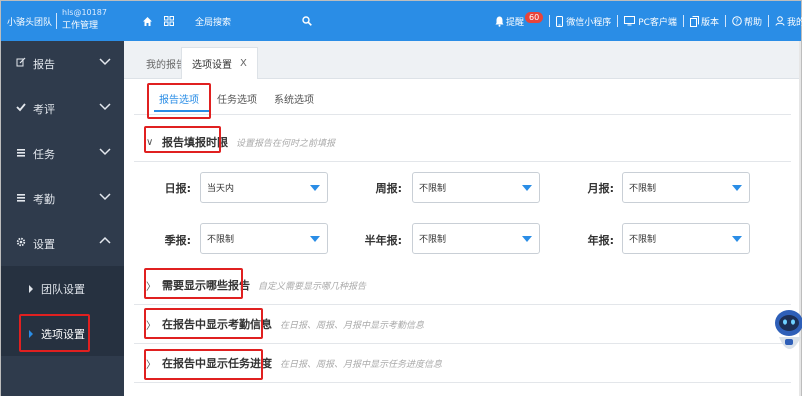  What do you see at coordinates (752, 22) in the screenshot?
I see `help-label: 帮助` at bounding box center [752, 22].